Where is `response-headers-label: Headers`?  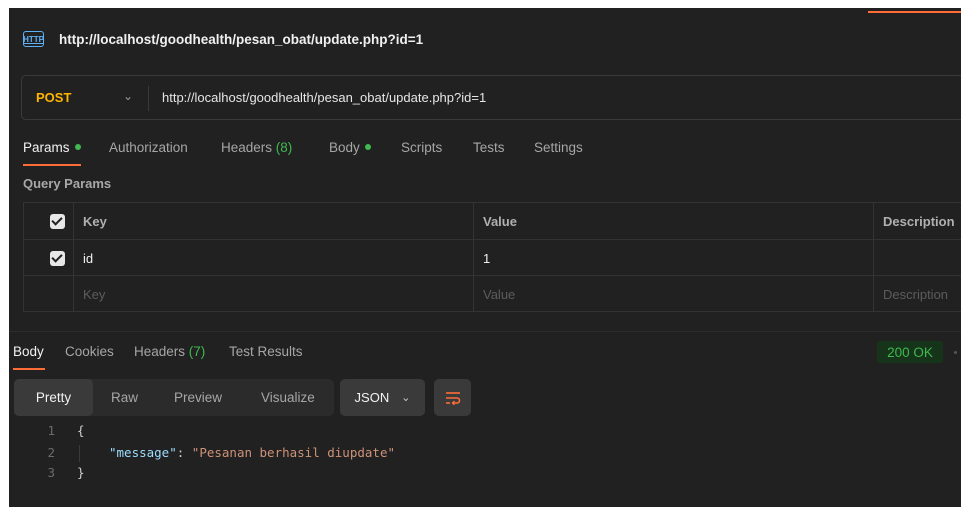 response-headers-label: Headers is located at coordinates (160, 351).